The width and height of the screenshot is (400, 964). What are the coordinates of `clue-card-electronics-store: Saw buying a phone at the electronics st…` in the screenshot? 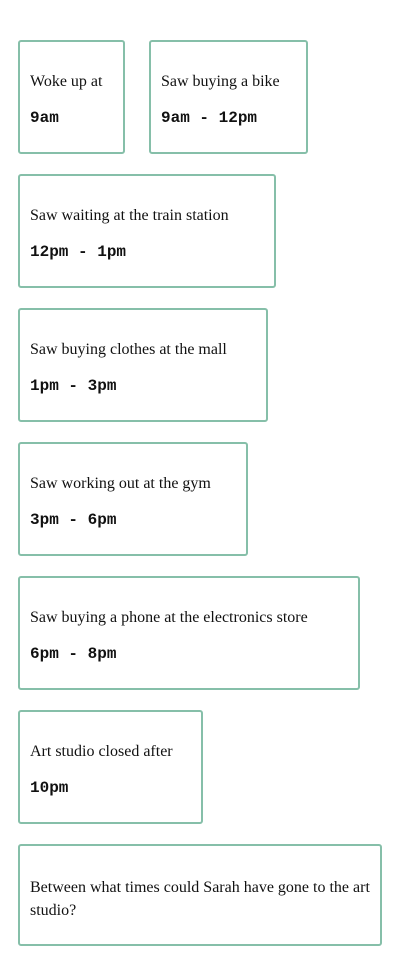 It's located at (189, 633).